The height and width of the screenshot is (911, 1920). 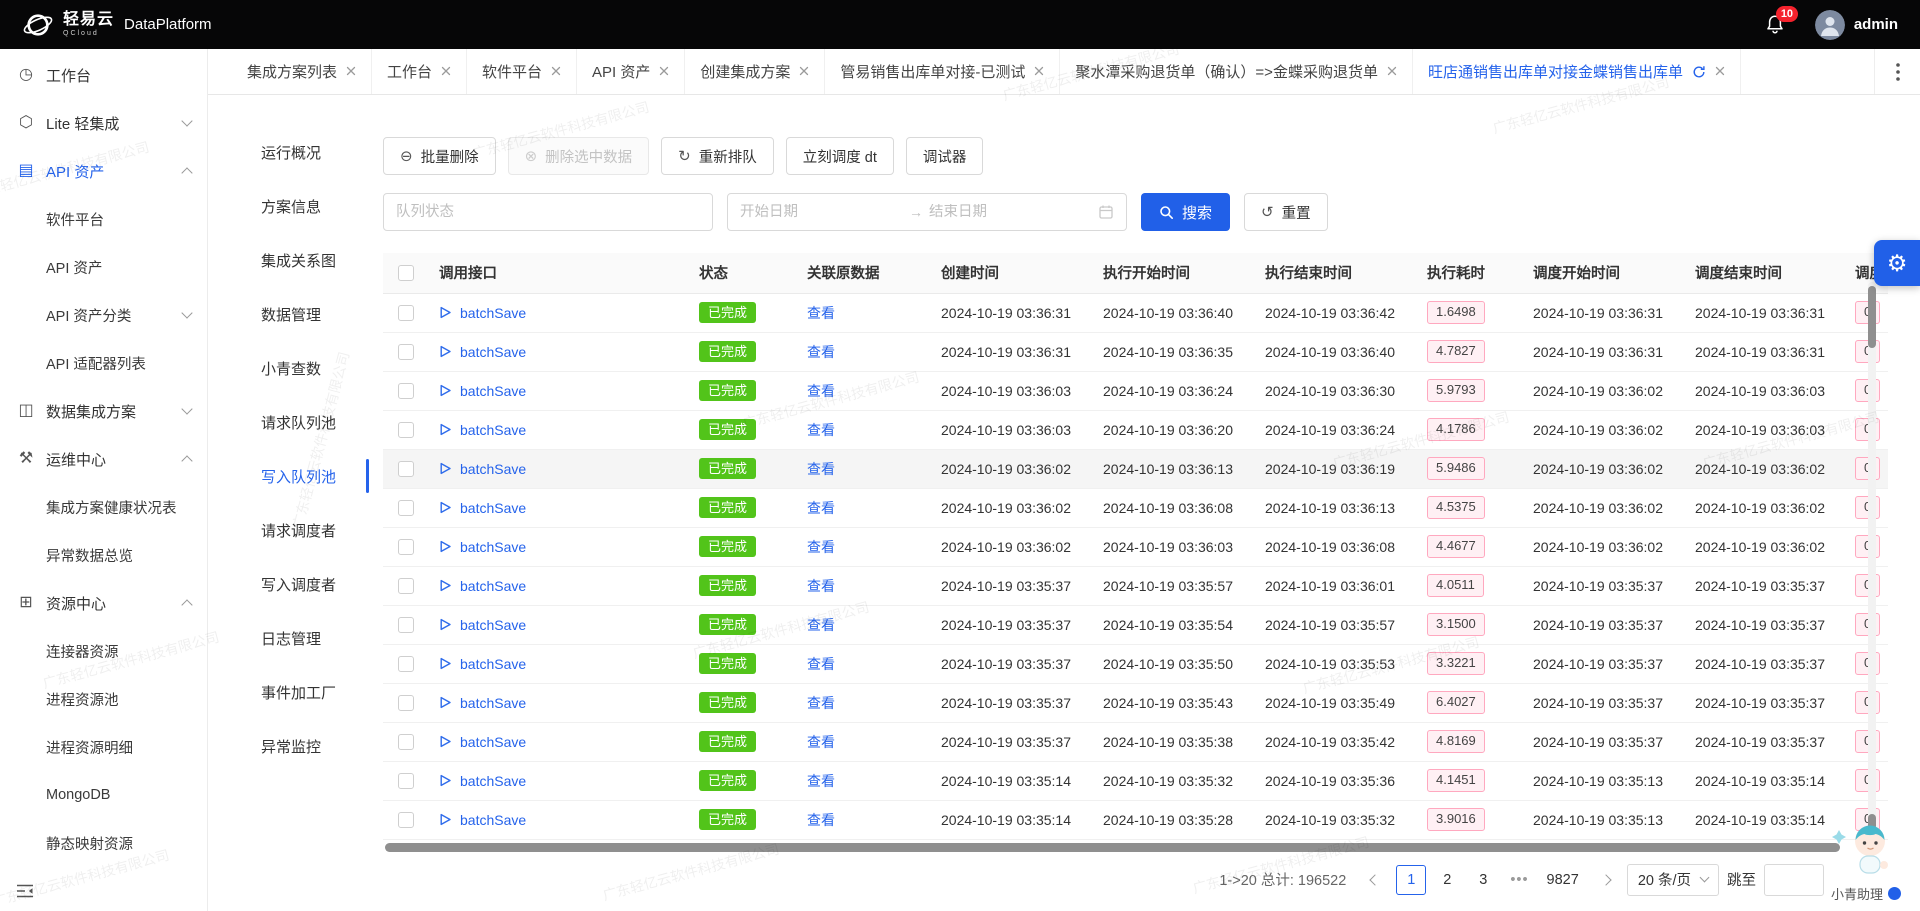 I want to click on sidebar-item: ⚒ 运维中心, so click(x=103, y=459).